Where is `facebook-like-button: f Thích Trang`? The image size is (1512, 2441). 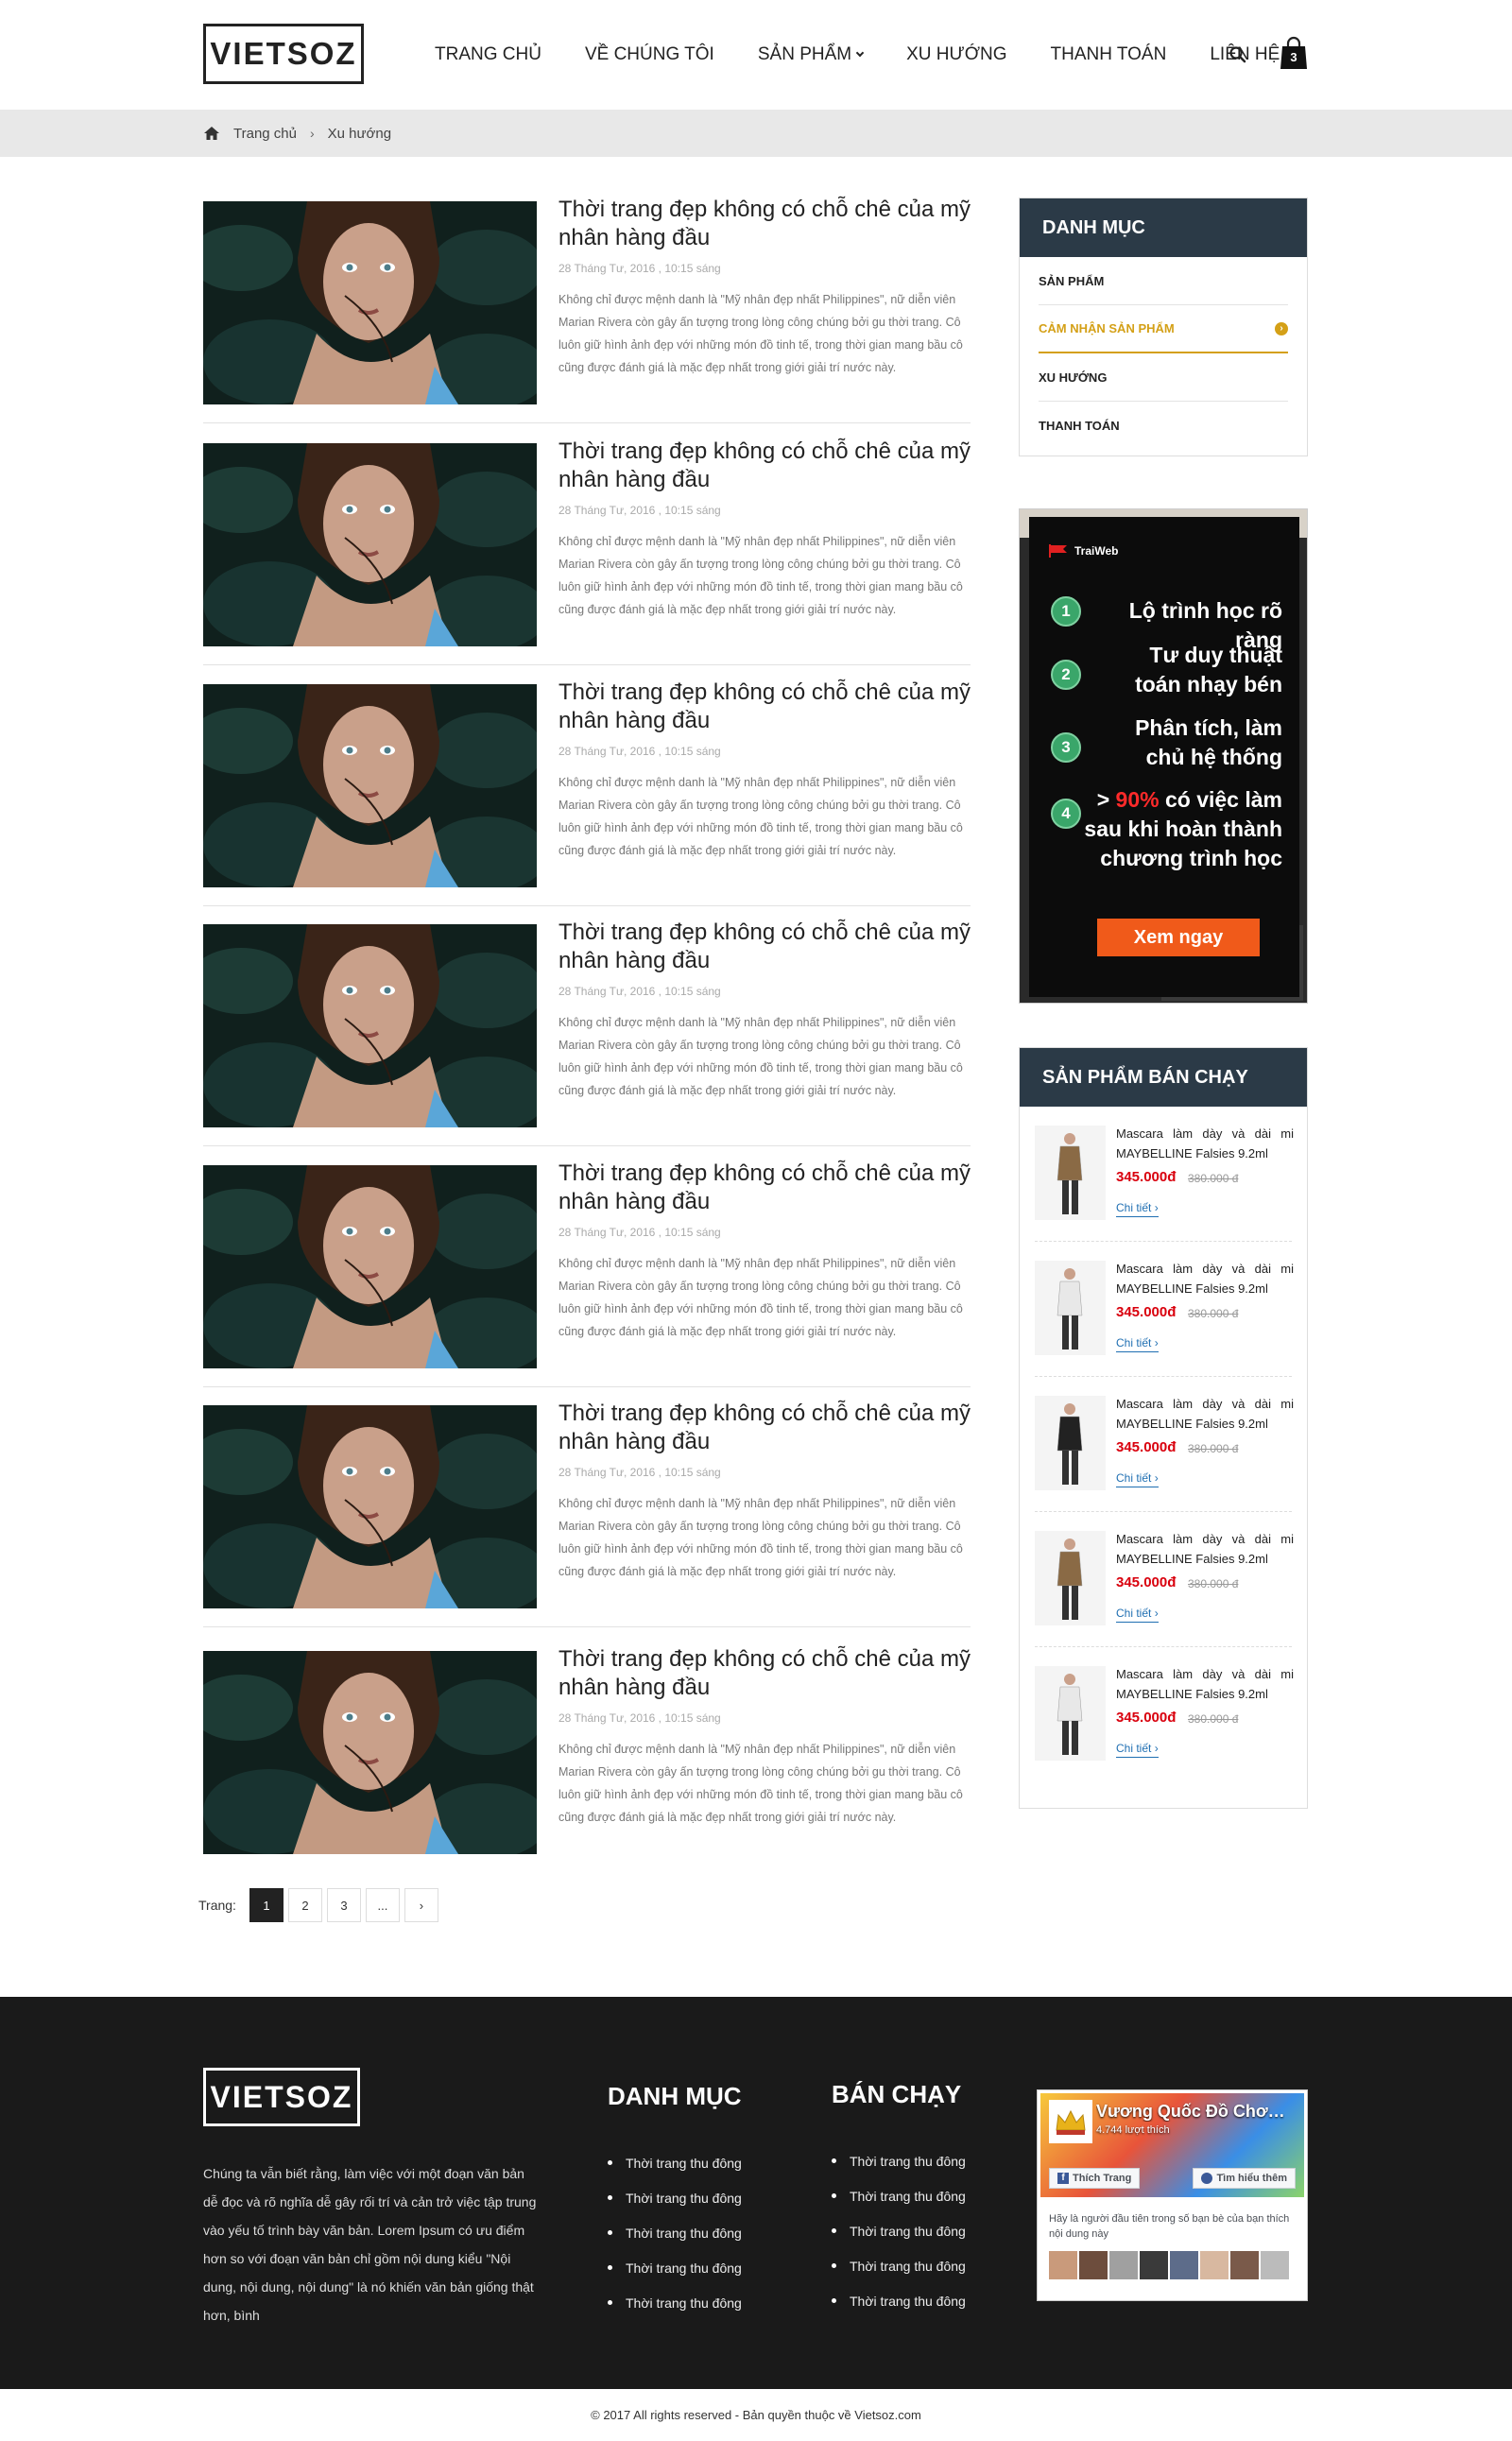 facebook-like-button: f Thích Trang is located at coordinates (1095, 2178).